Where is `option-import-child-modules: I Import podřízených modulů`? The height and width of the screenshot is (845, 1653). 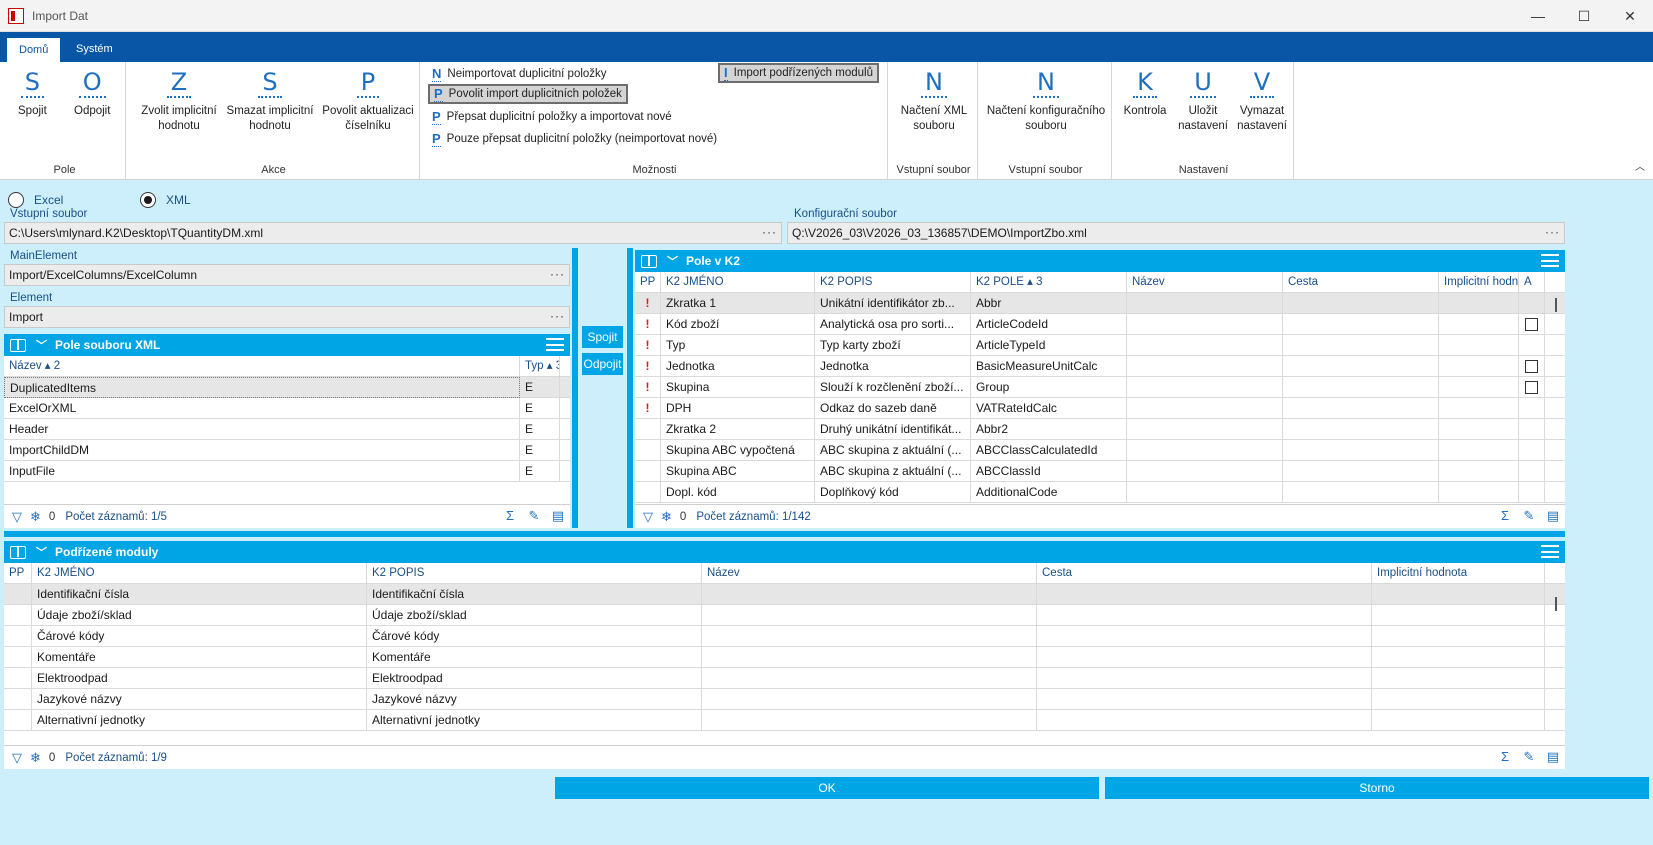 option-import-child-modules: I Import podřízených modulů is located at coordinates (798, 73).